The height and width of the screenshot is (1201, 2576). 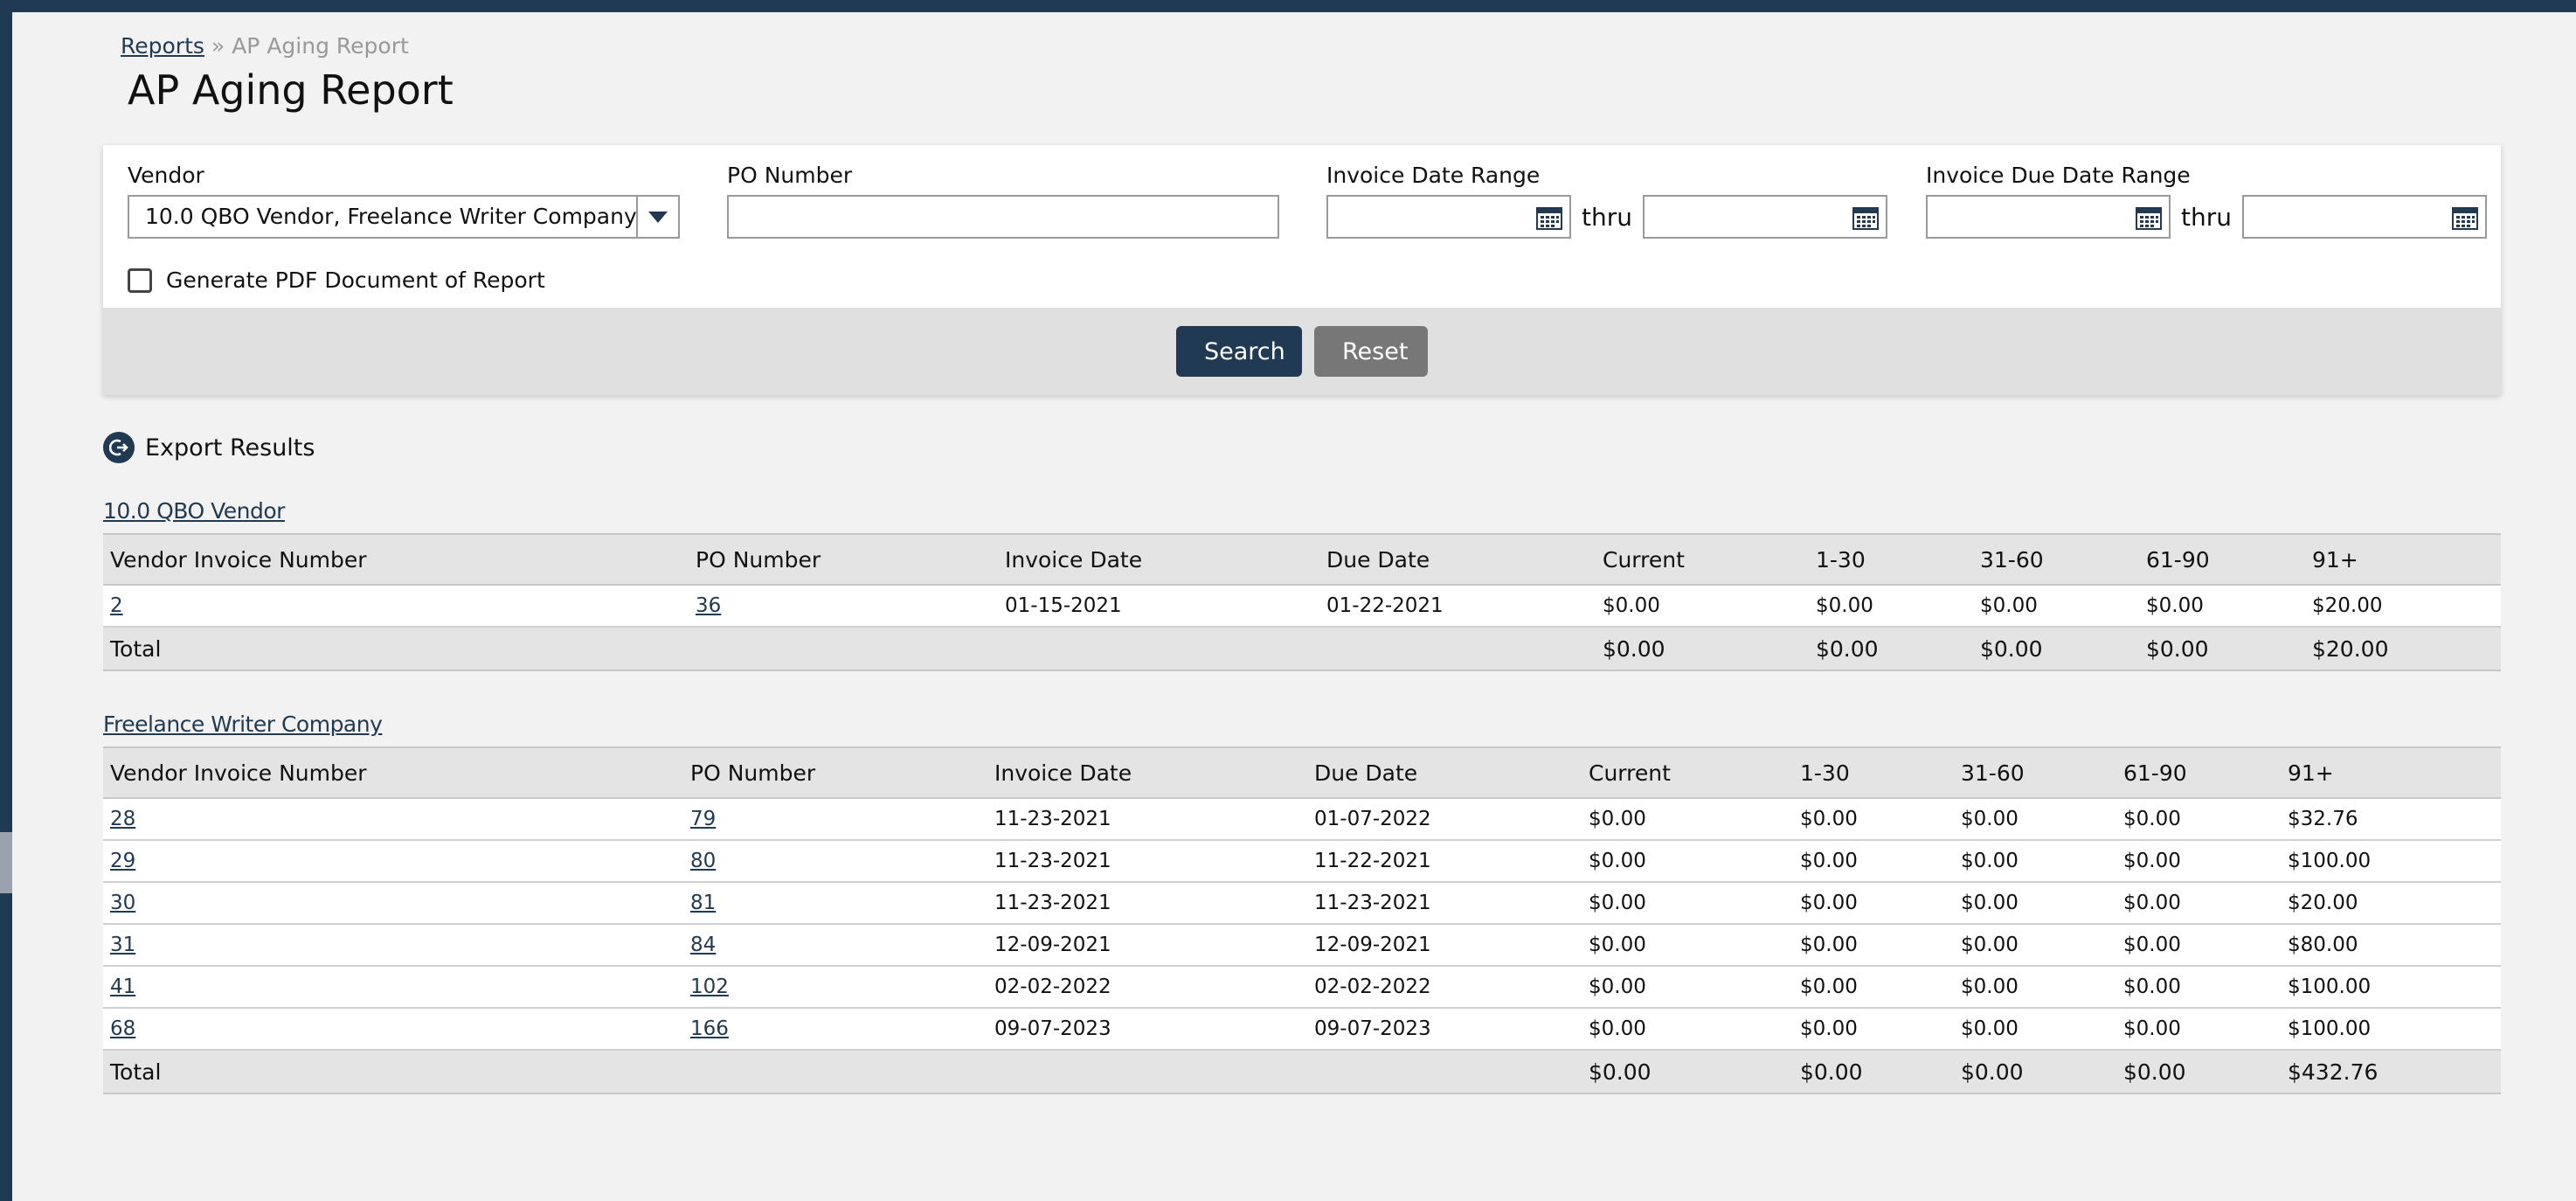 What do you see at coordinates (2222, 649) in the screenshot?
I see `total-61-90: $0.00` at bounding box center [2222, 649].